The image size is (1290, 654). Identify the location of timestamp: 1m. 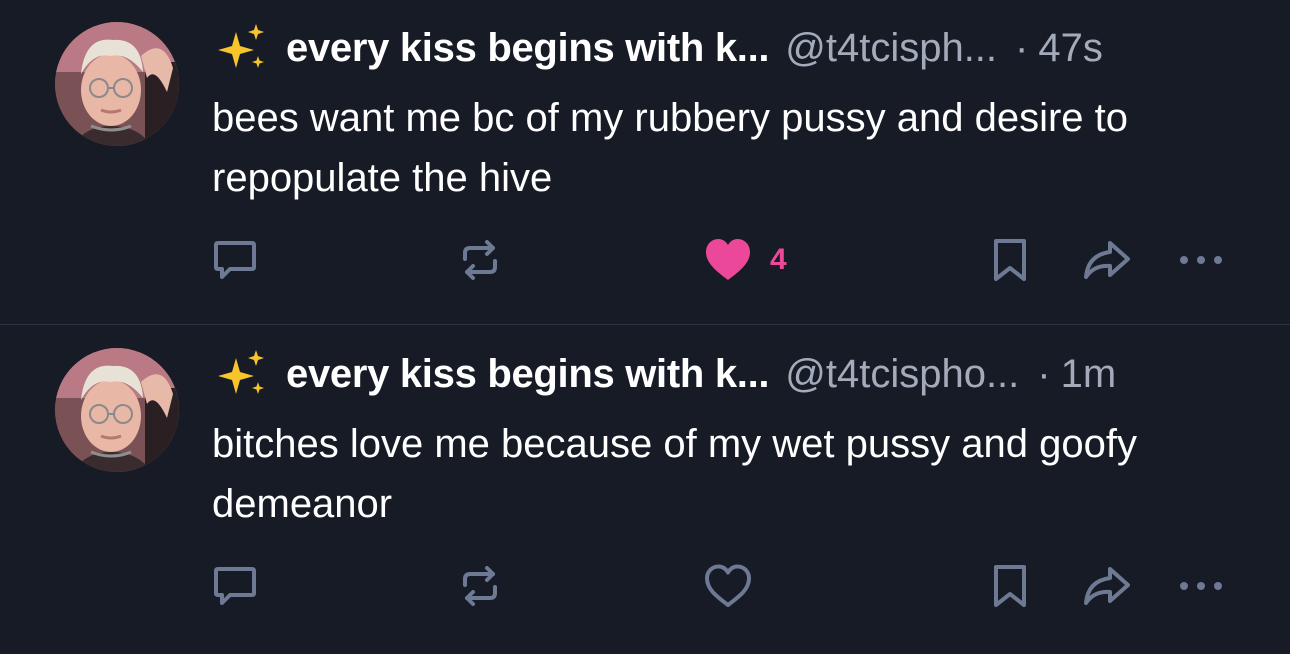
(1089, 374).